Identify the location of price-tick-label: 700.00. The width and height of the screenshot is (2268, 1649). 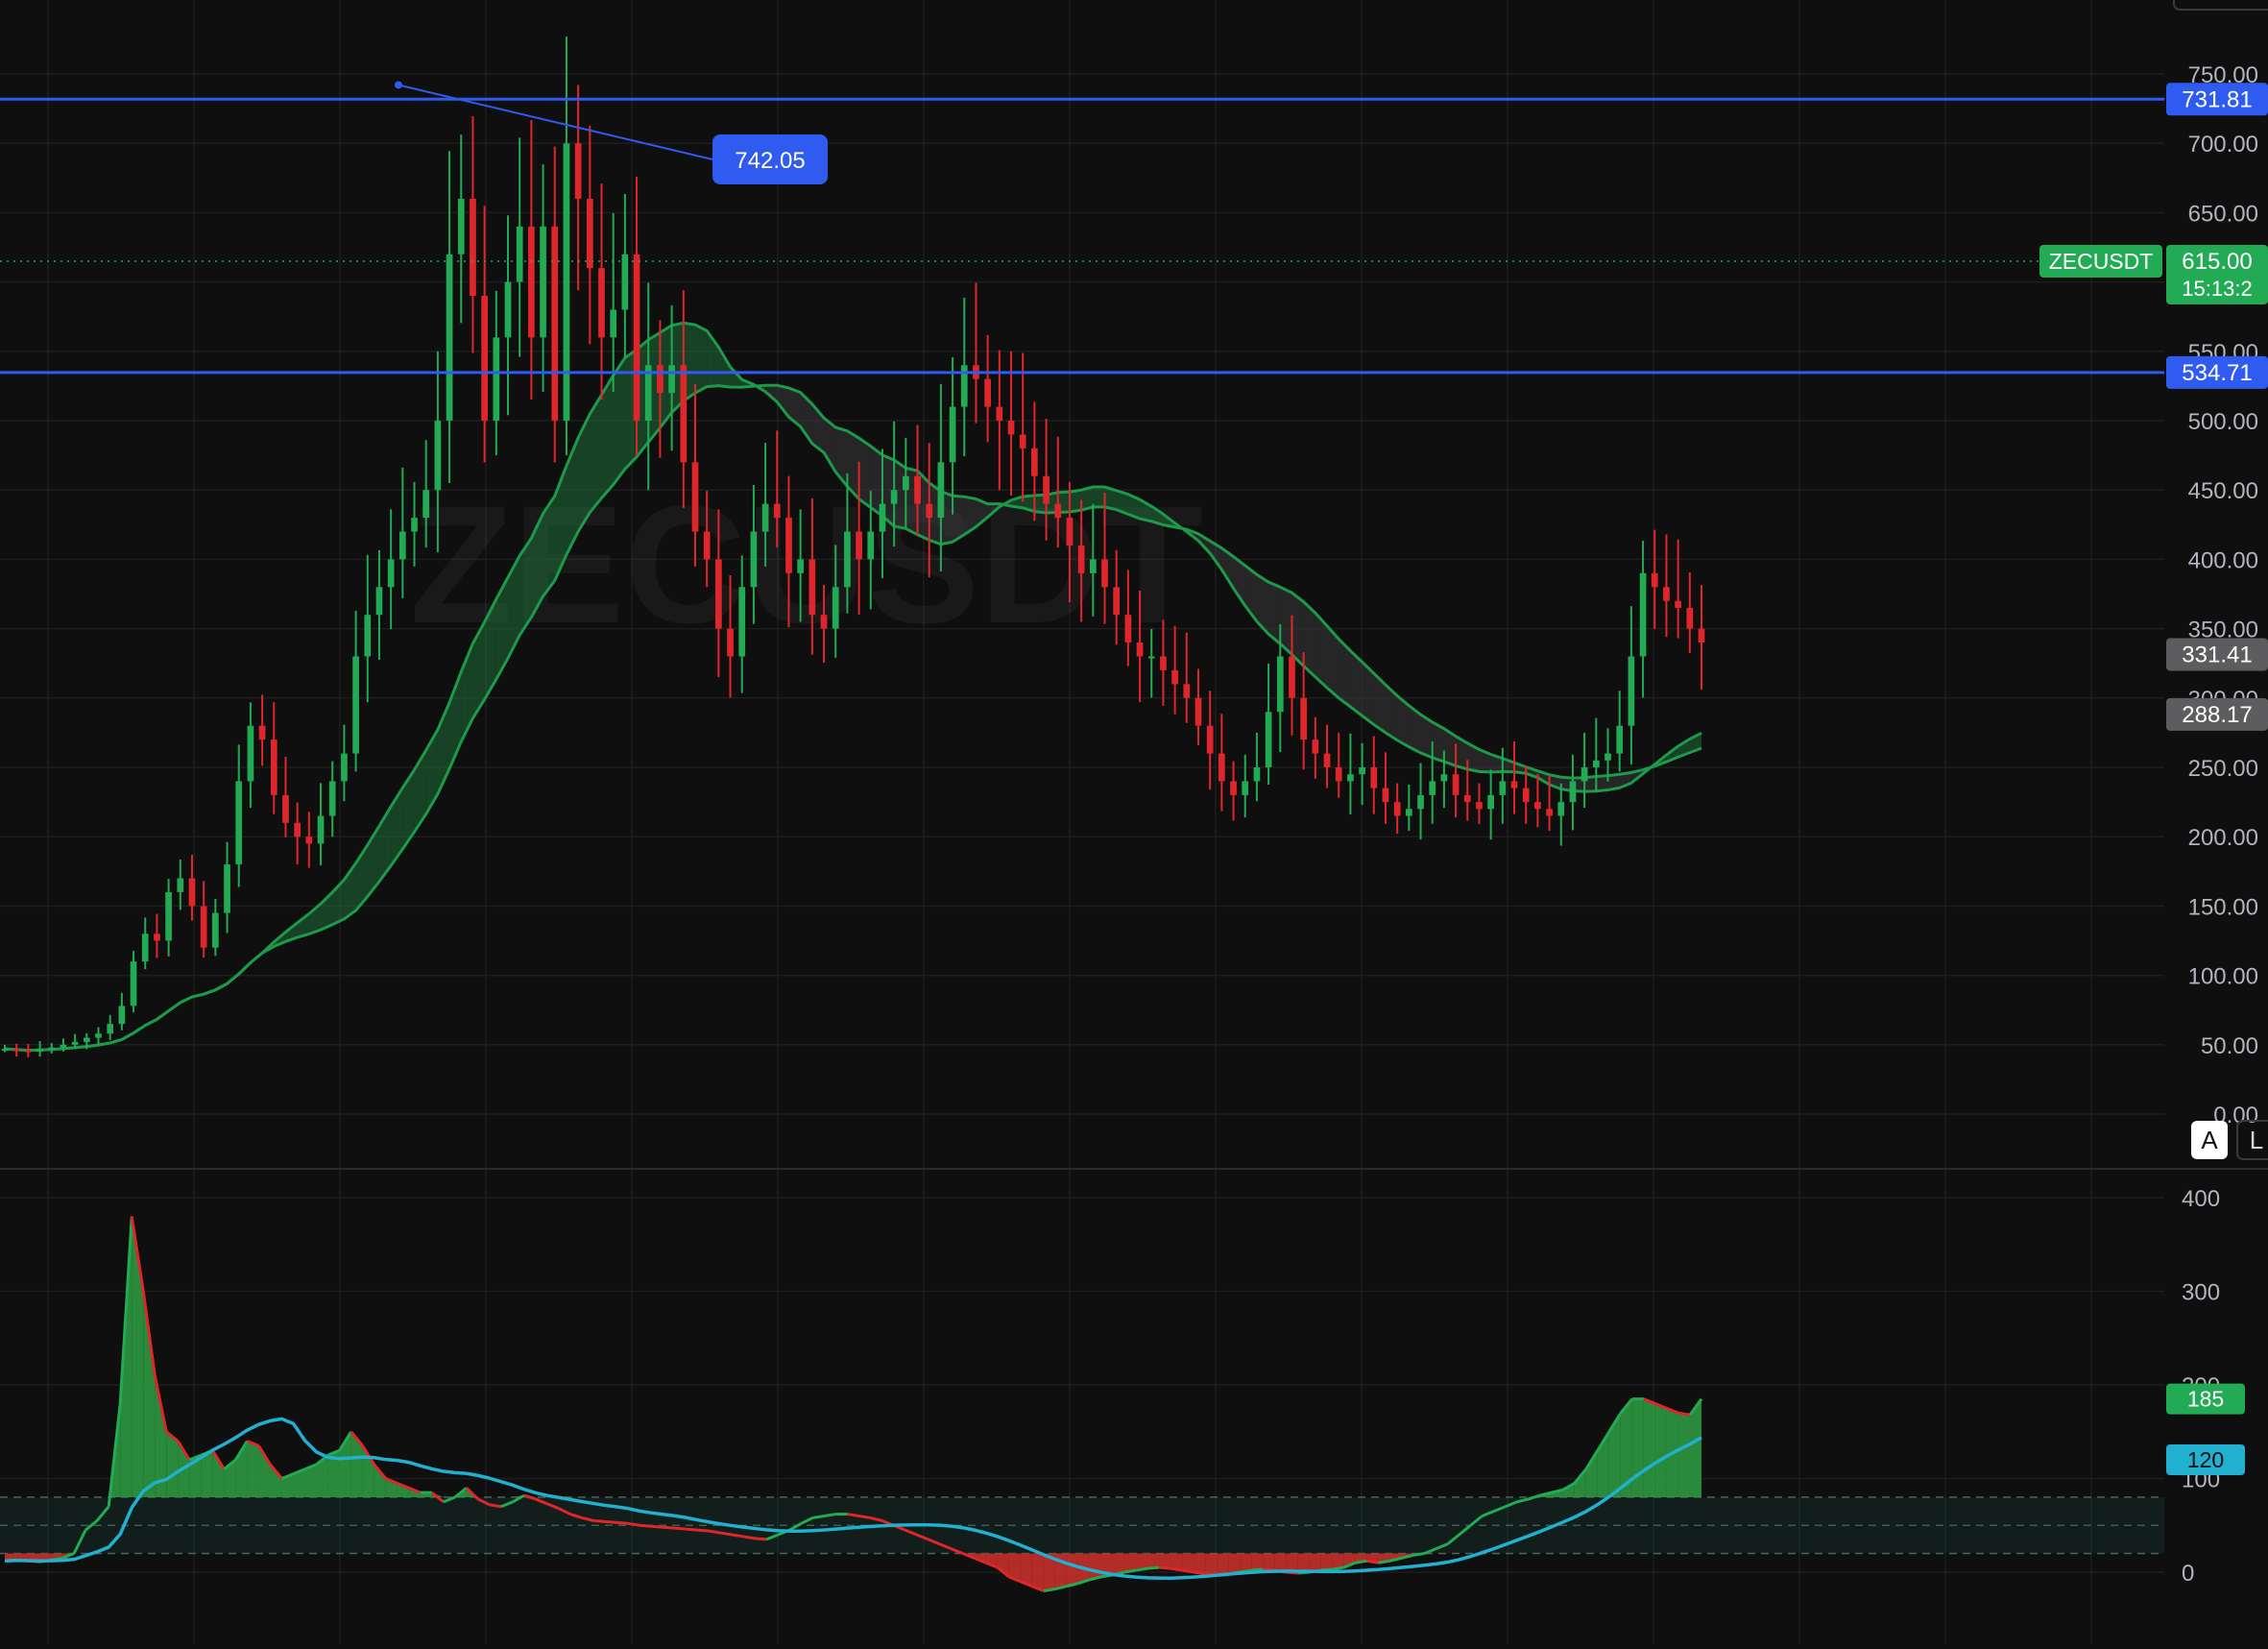
(2223, 145).